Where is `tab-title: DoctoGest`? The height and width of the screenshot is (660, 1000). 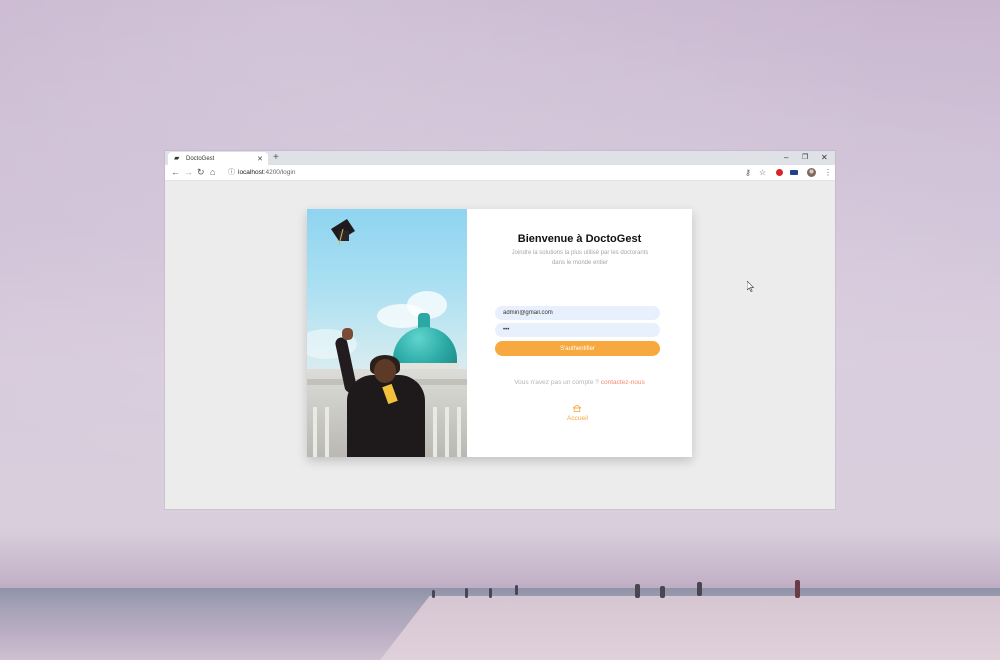
tab-title: DoctoGest is located at coordinates (200, 158).